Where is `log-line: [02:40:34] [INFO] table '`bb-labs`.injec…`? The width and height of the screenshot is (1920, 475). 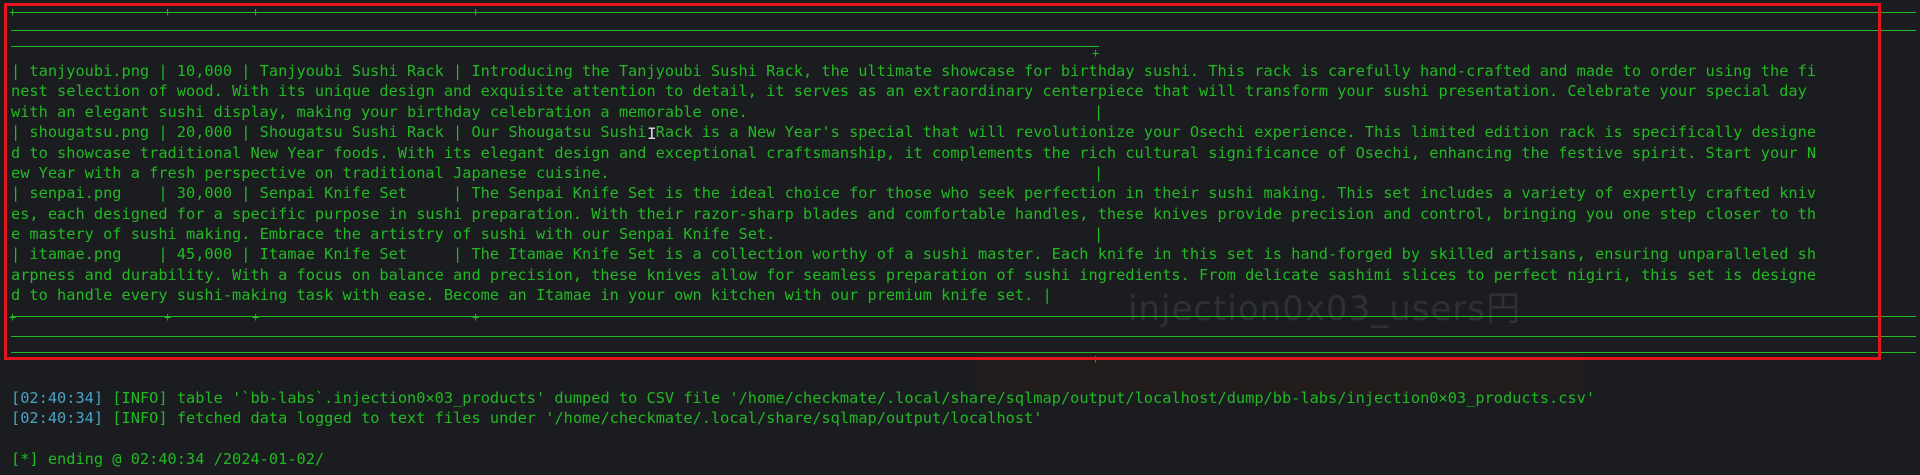 log-line: [02:40:34] [INFO] table '`bb-labs`.injec… is located at coordinates (803, 398).